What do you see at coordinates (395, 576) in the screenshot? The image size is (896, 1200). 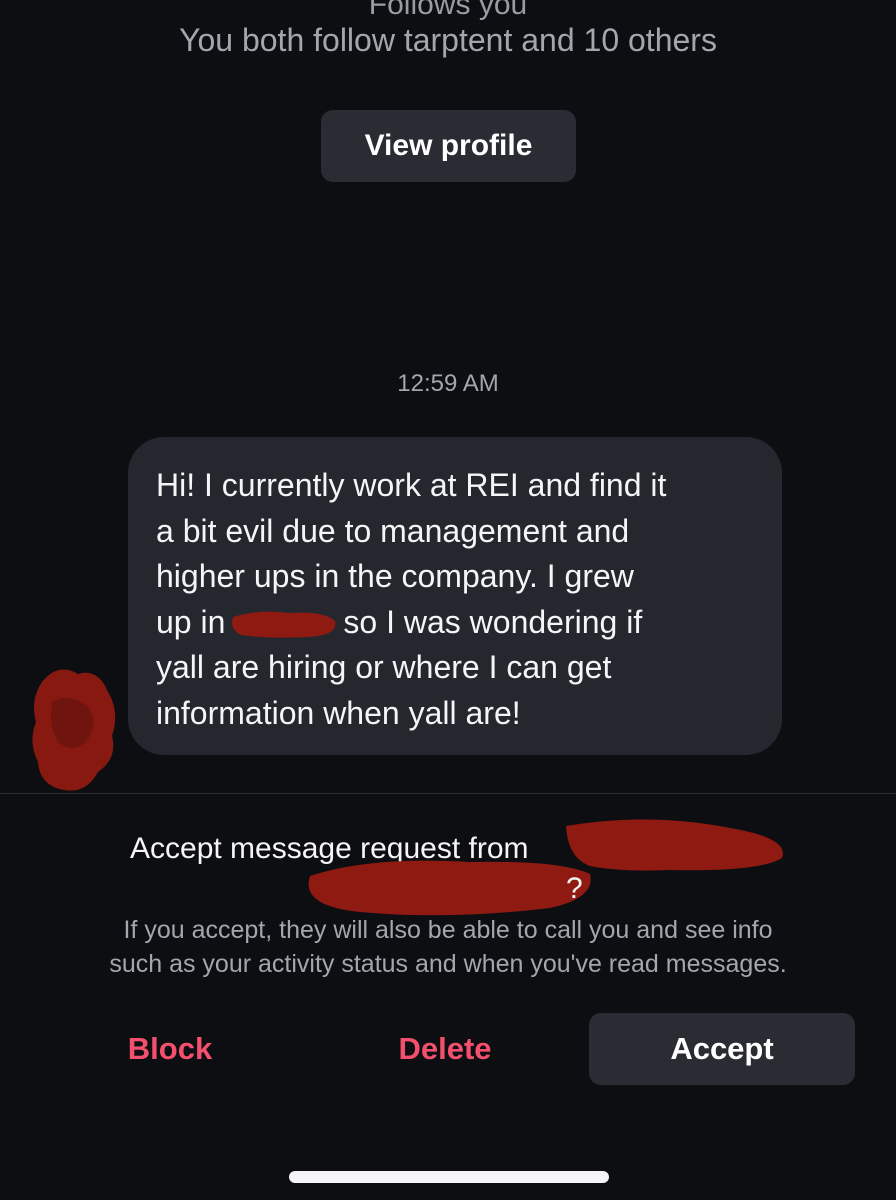 I see `message-line: higher ups in the company. I grew` at bounding box center [395, 576].